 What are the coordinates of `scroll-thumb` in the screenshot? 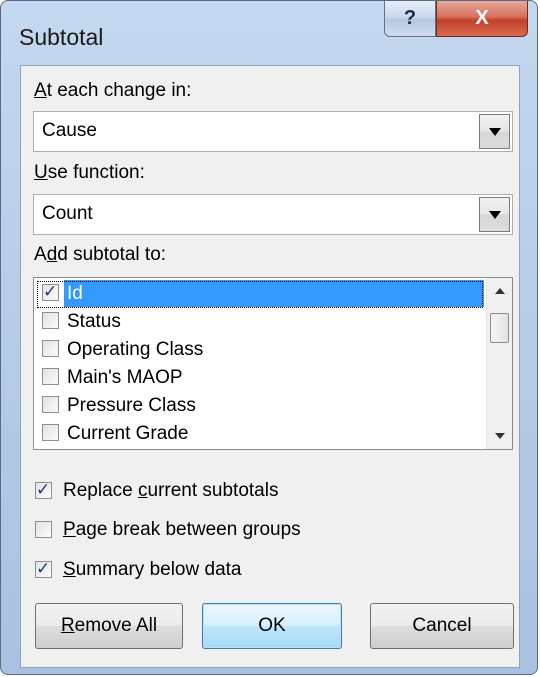 It's located at (499, 328).